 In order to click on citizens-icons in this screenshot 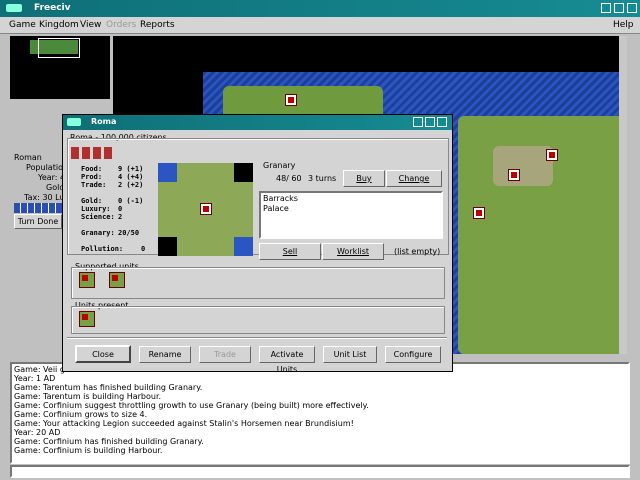, I will do `click(91, 153)`.